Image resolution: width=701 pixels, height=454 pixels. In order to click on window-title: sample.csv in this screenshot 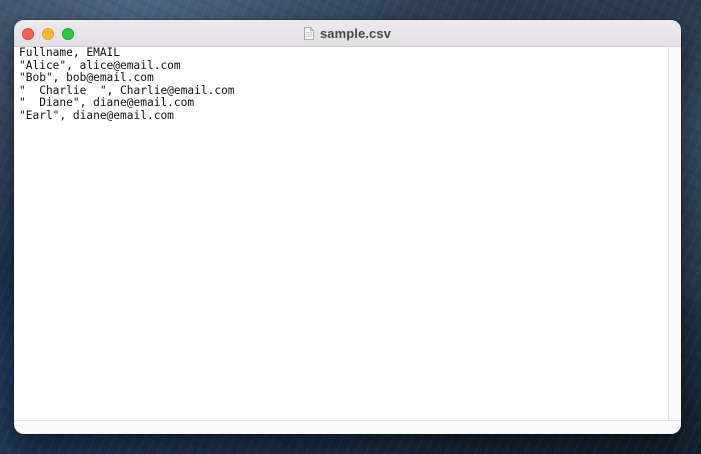, I will do `click(355, 33)`.